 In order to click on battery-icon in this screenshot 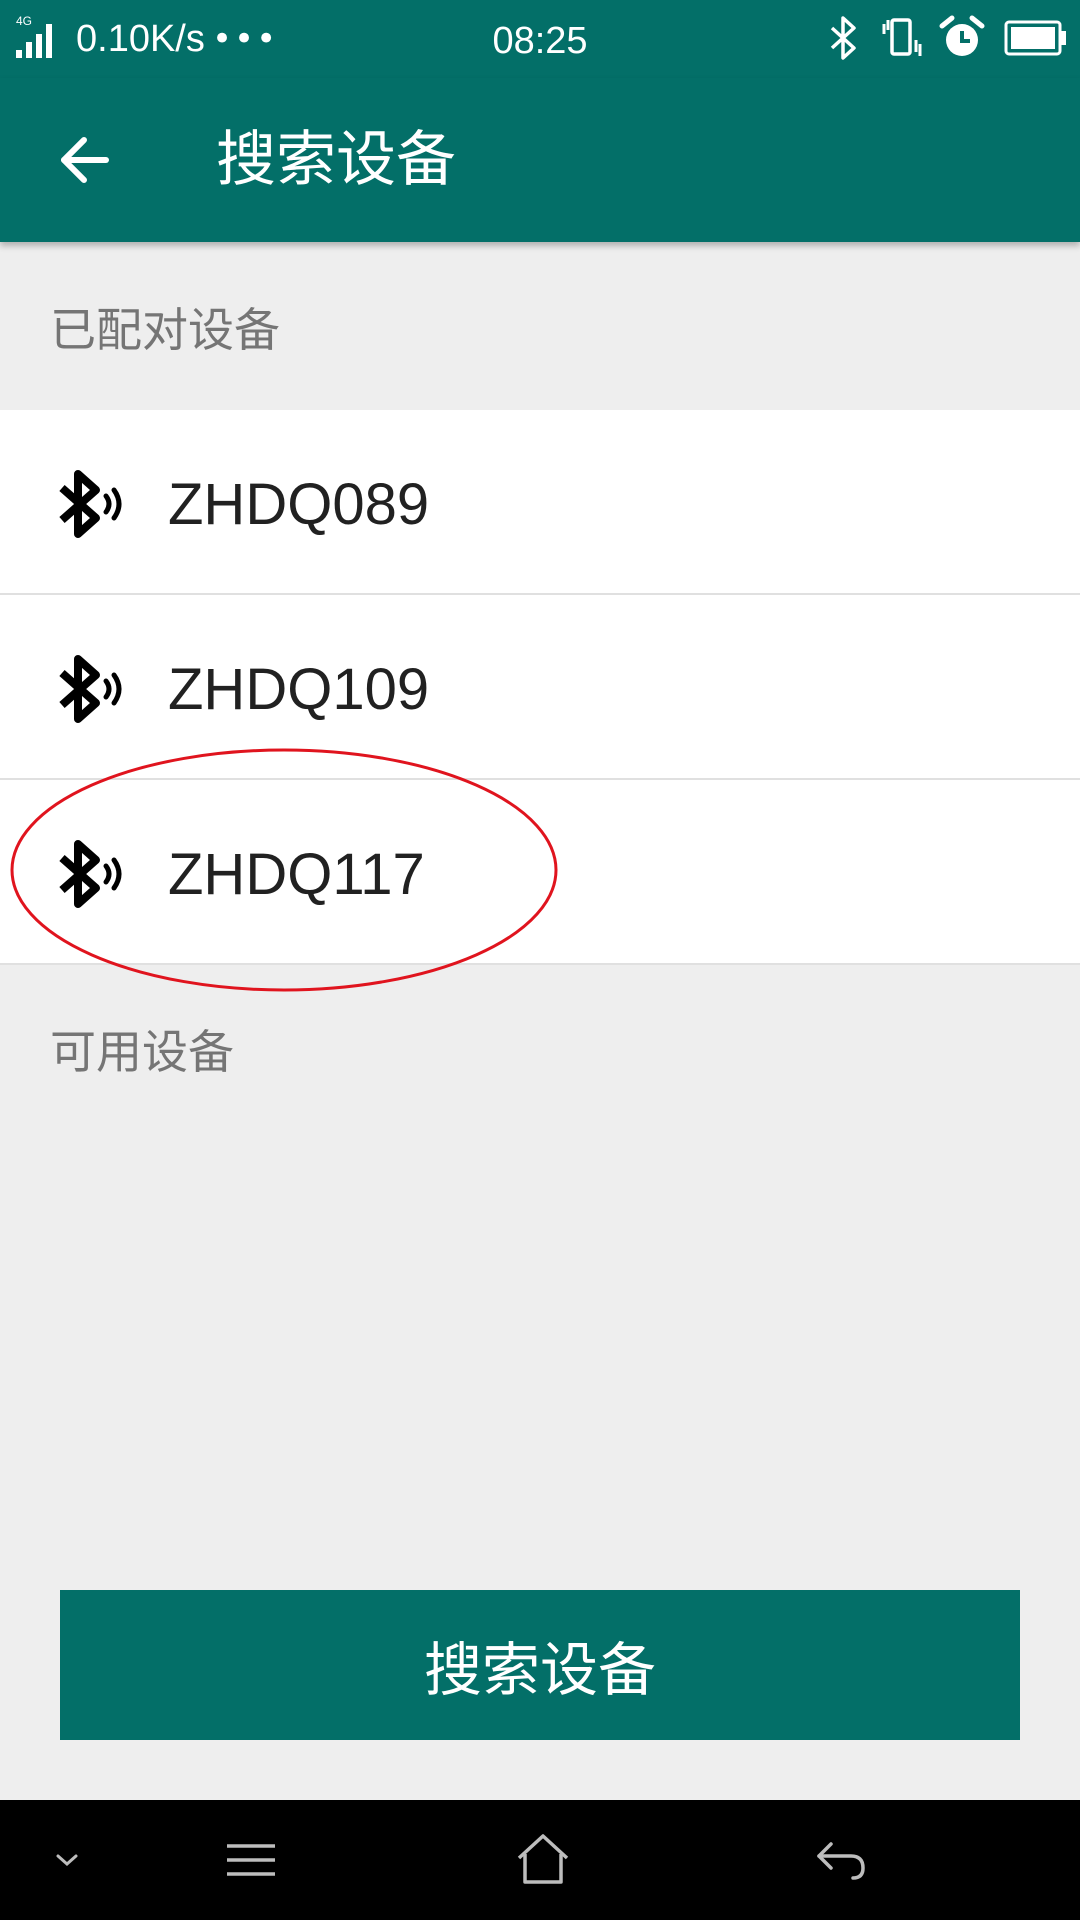, I will do `click(1036, 40)`.